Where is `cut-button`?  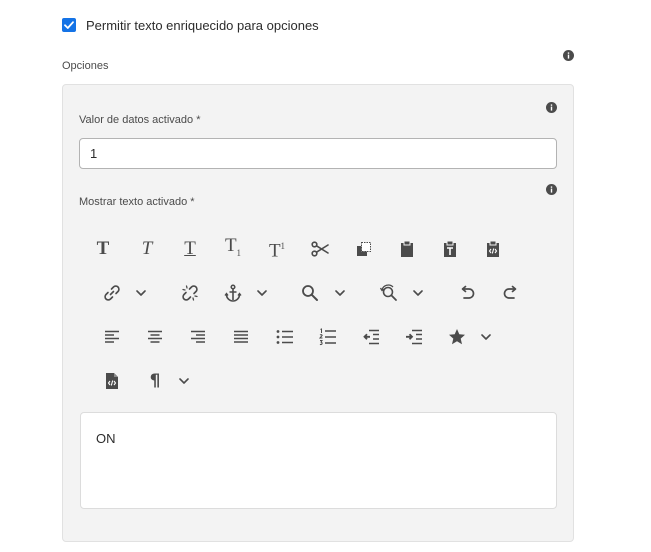
cut-button is located at coordinates (320, 249).